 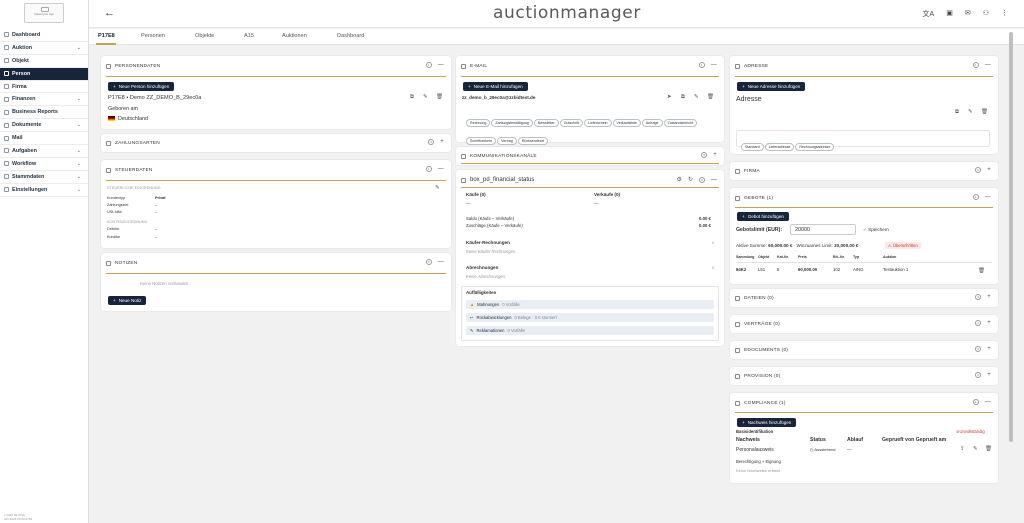 What do you see at coordinates (127, 300) in the screenshot?
I see `add-note-button: + Neue Notiz` at bounding box center [127, 300].